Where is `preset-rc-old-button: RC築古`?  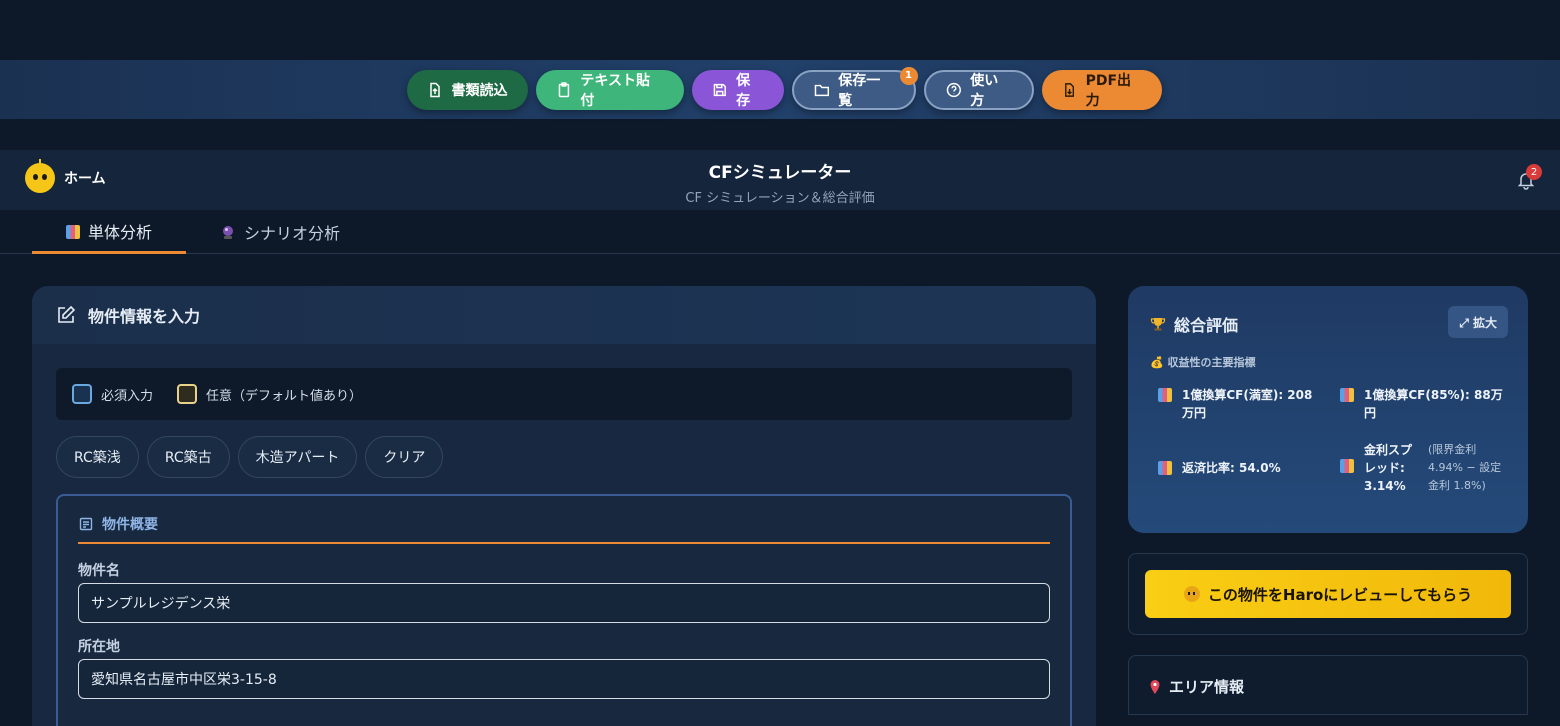 preset-rc-old-button: RC築古 is located at coordinates (188, 457).